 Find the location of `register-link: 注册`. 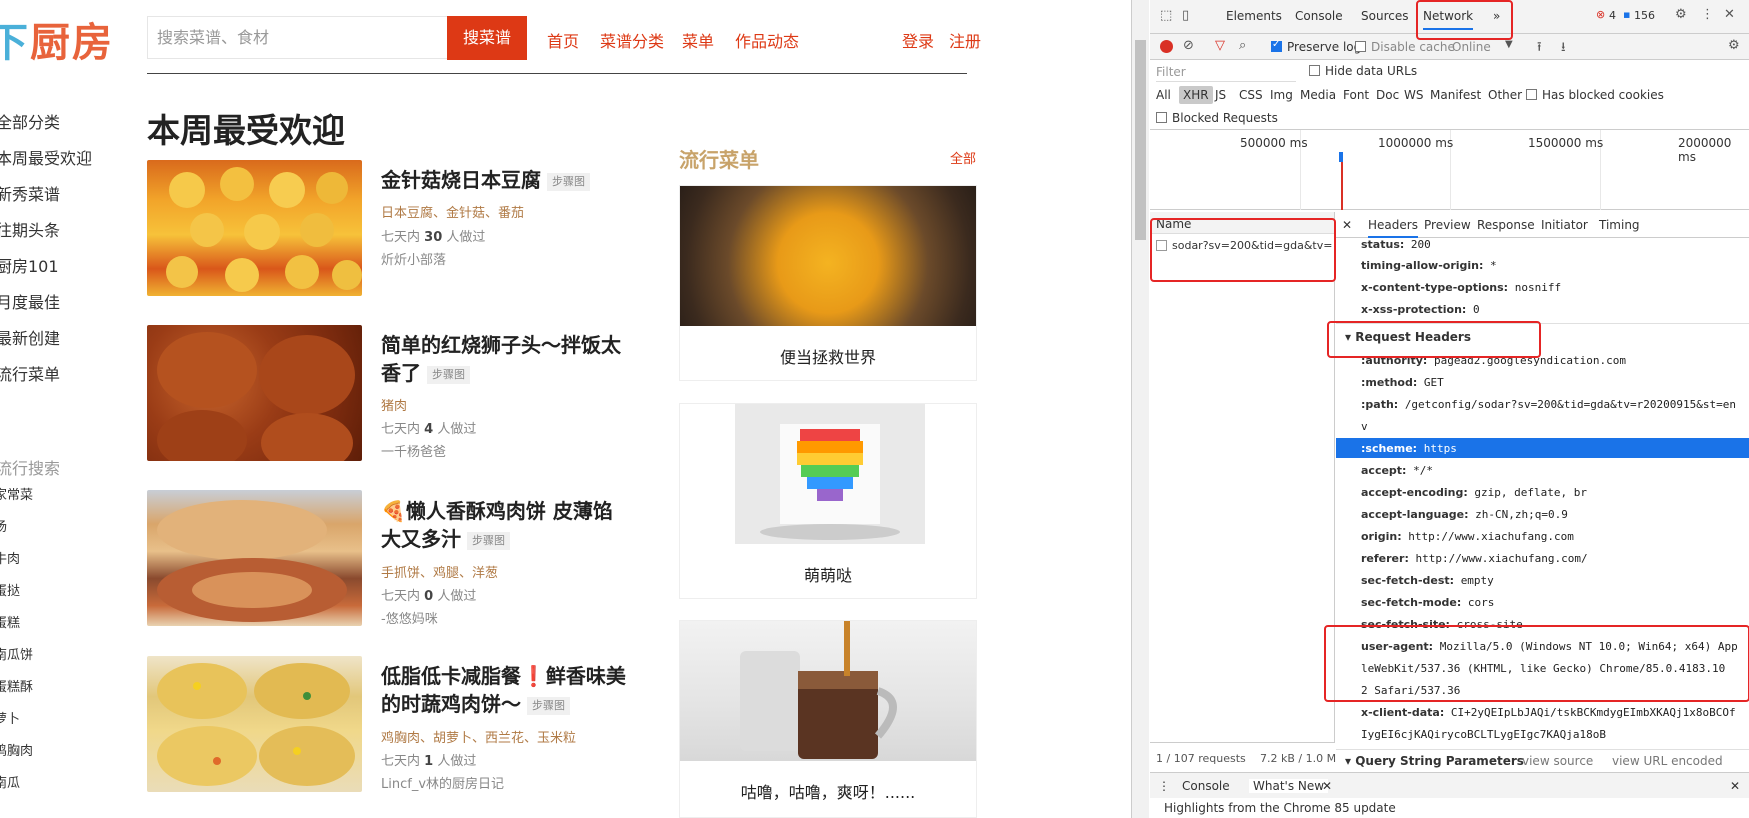

register-link: 注册 is located at coordinates (965, 40).